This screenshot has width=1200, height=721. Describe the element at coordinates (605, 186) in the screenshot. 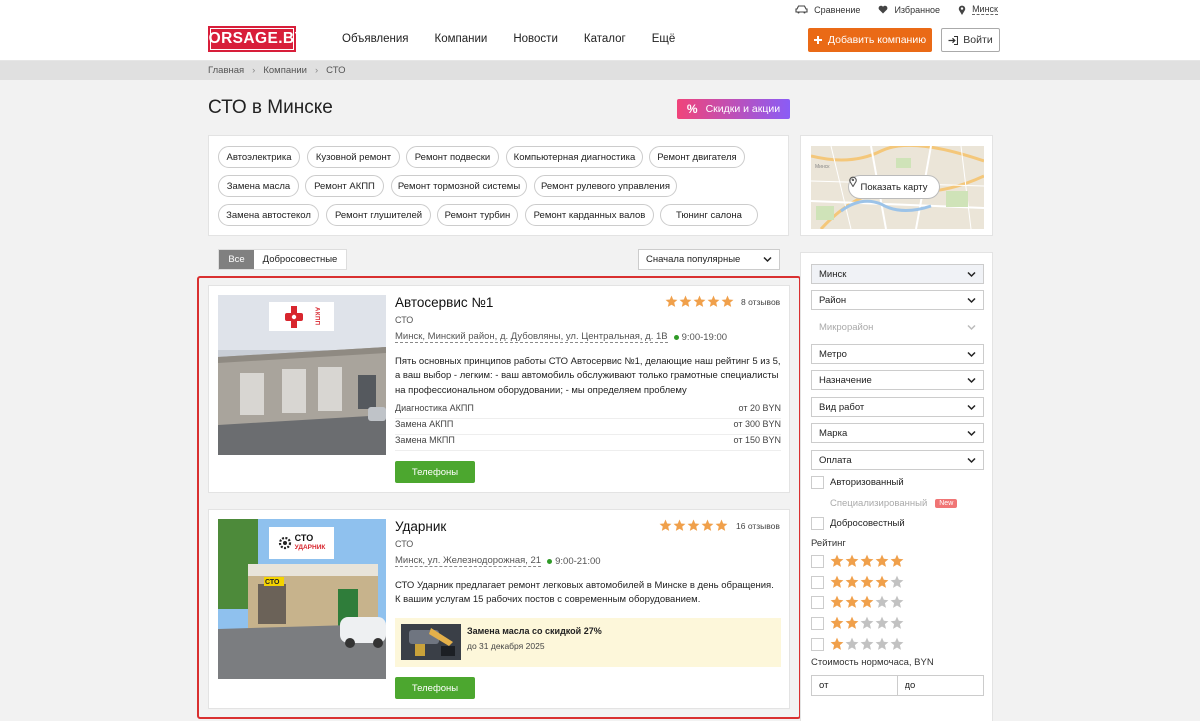

I see `category-tag: Ремонт рулевого управления` at that location.